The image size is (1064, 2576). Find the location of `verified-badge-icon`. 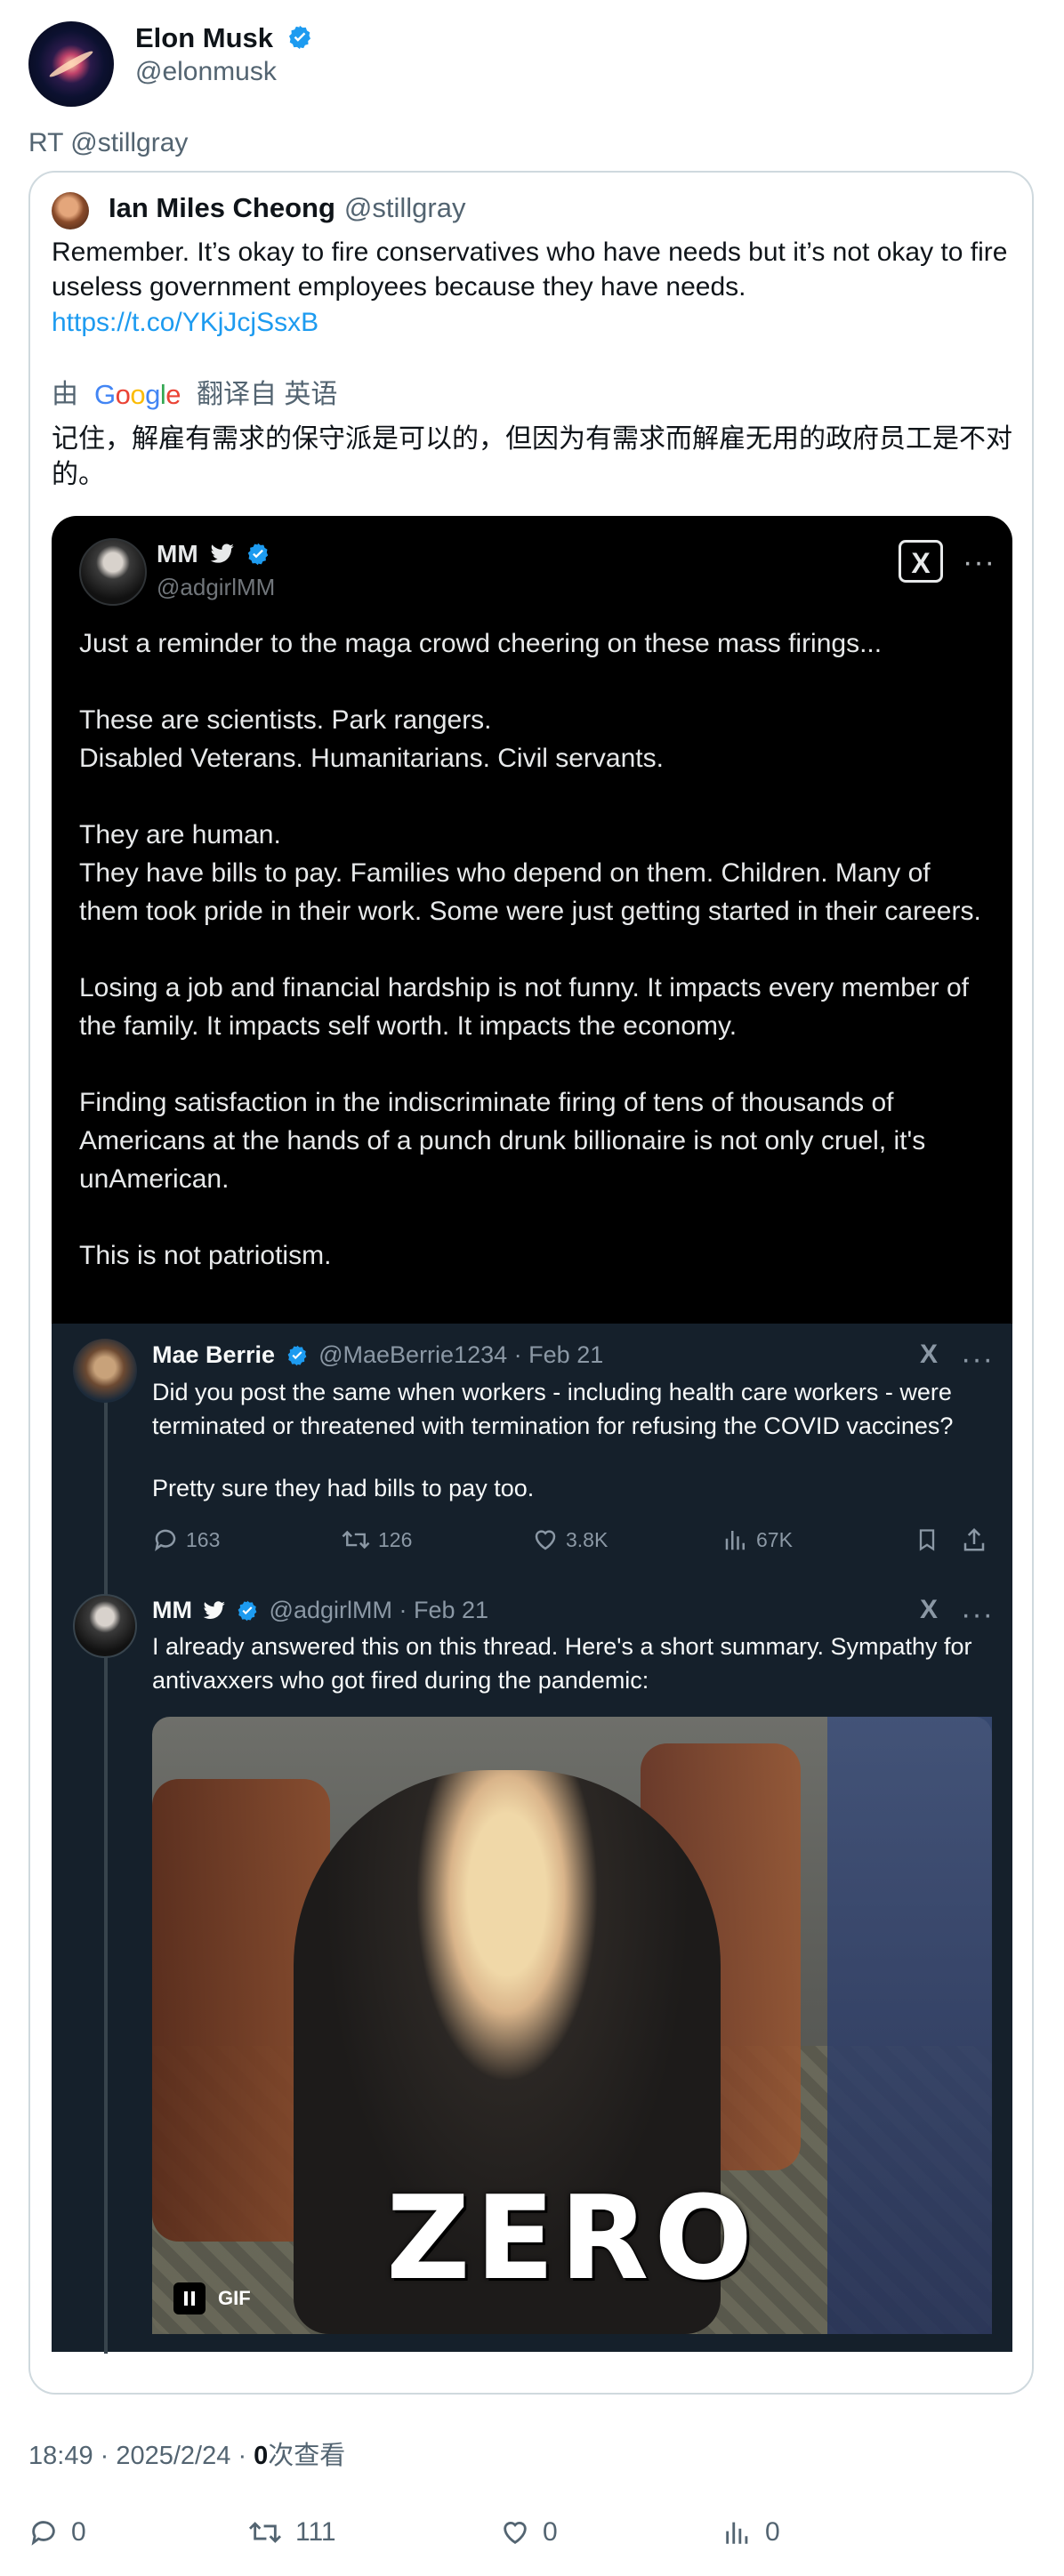

verified-badge-icon is located at coordinates (299, 37).